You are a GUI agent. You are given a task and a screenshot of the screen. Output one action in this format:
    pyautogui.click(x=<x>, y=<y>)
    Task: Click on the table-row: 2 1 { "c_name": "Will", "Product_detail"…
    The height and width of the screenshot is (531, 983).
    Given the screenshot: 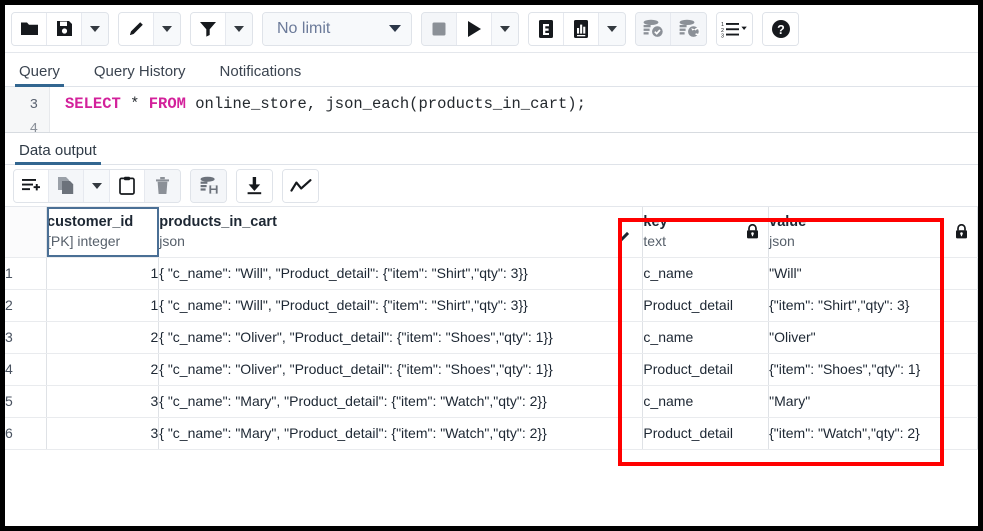 What is the action you would take?
    pyautogui.click(x=491, y=305)
    